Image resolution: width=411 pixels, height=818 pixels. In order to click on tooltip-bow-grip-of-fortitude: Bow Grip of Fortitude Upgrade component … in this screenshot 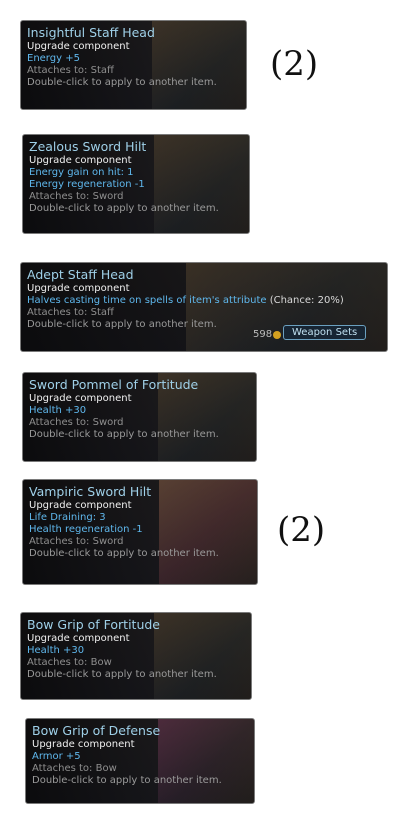, I will do `click(136, 656)`.